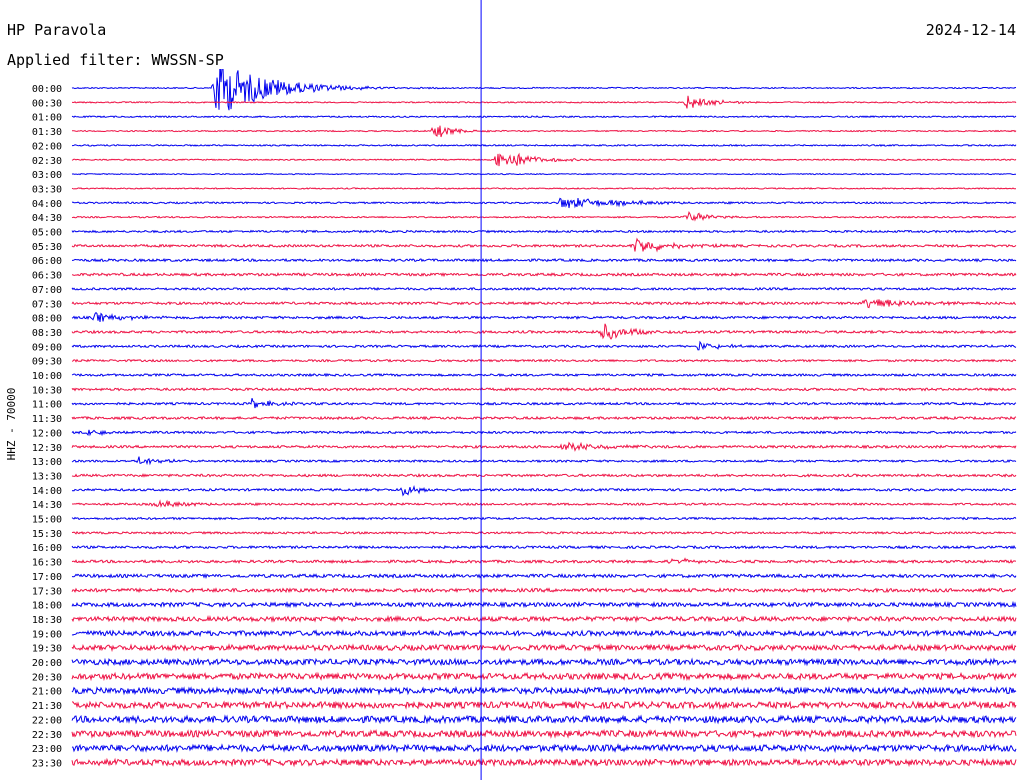 This screenshot has width=1024, height=780. I want to click on time-label: 21:30, so click(47, 706).